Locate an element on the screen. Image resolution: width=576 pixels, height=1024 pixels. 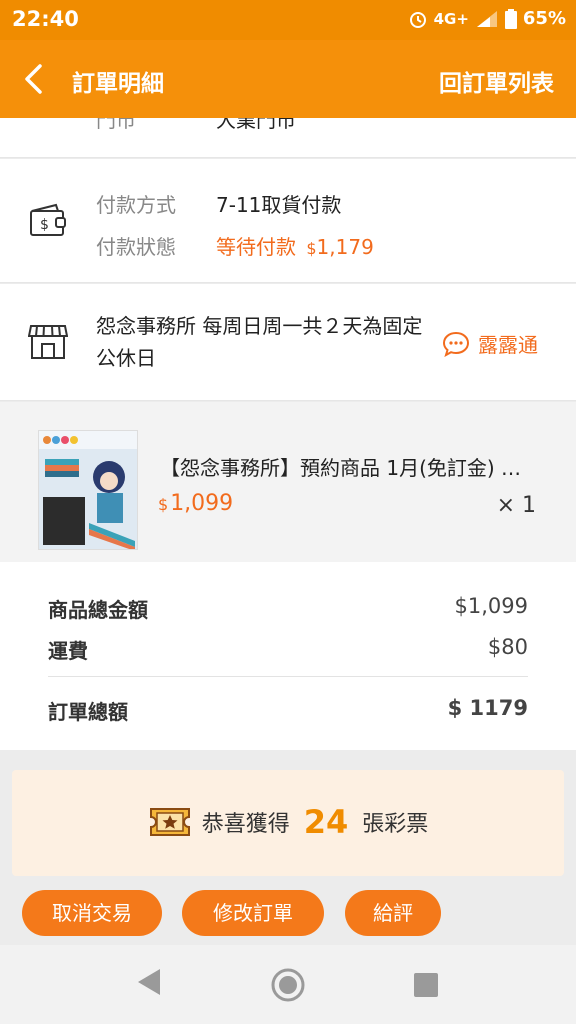
product-image is located at coordinates (88, 490).